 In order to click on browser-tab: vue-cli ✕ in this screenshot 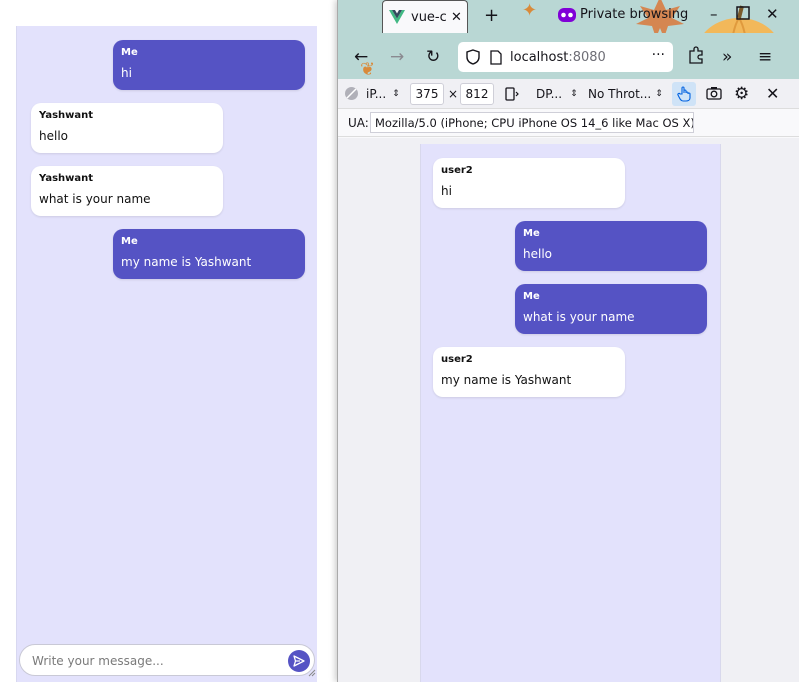, I will do `click(425, 16)`.